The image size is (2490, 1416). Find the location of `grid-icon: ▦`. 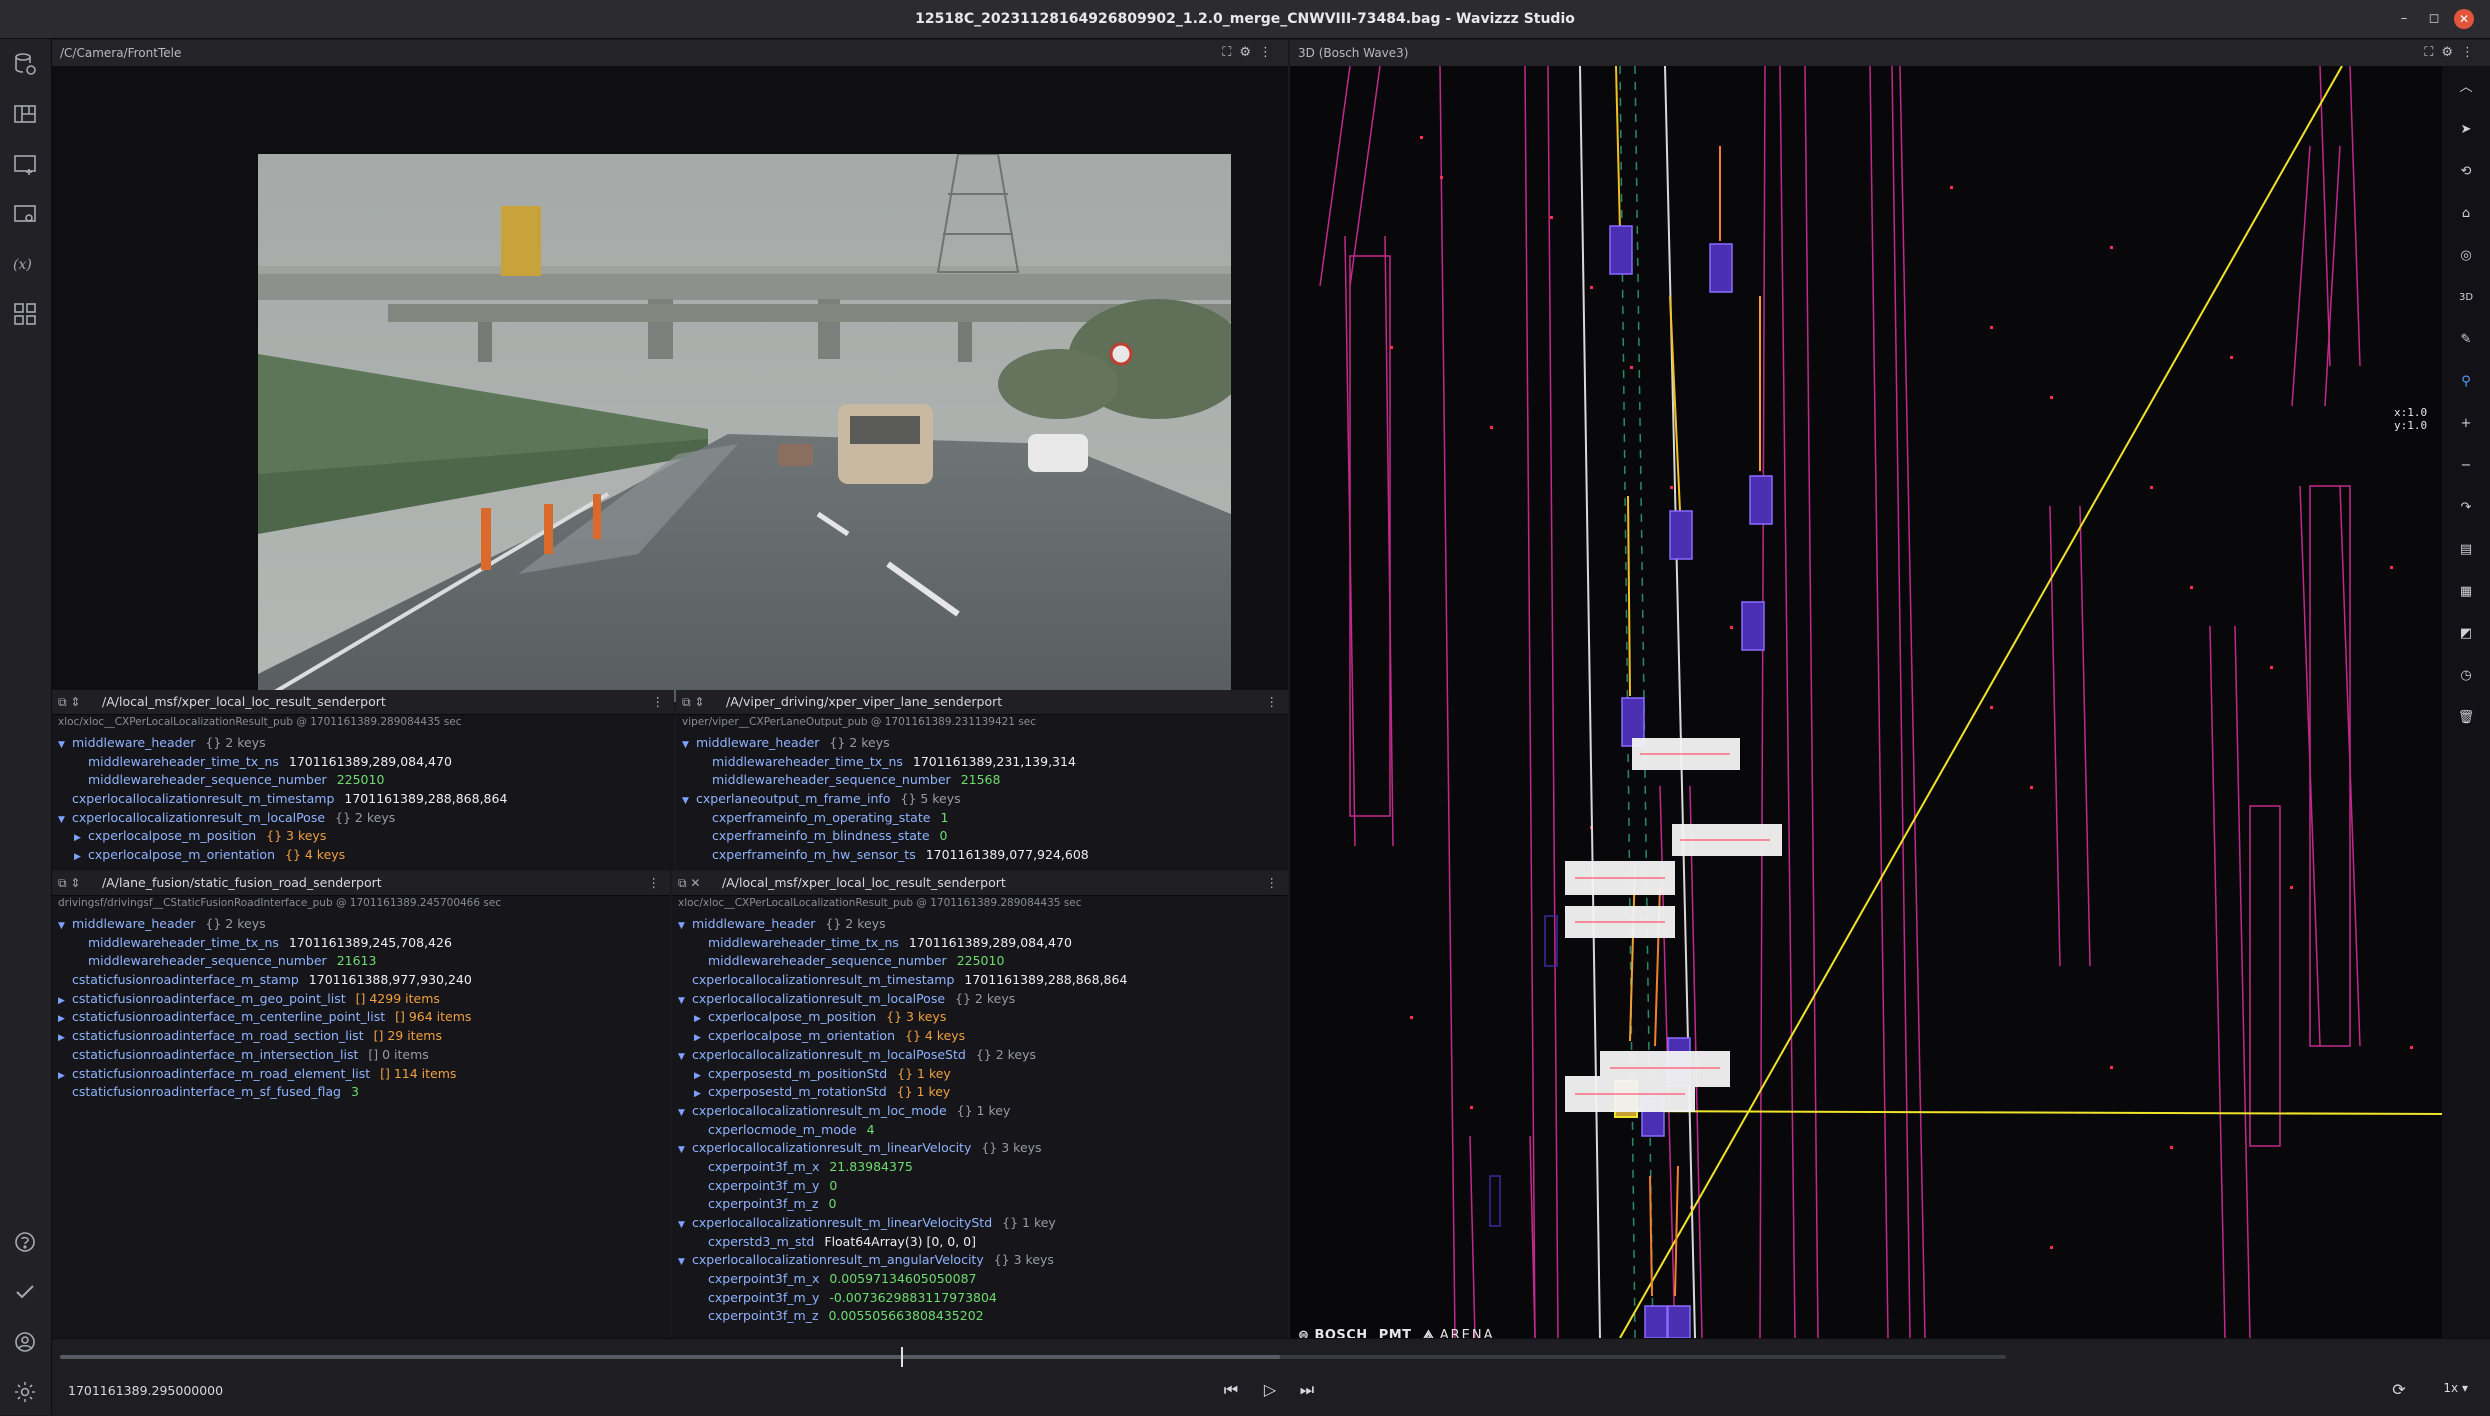

grid-icon: ▦ is located at coordinates (2466, 592).